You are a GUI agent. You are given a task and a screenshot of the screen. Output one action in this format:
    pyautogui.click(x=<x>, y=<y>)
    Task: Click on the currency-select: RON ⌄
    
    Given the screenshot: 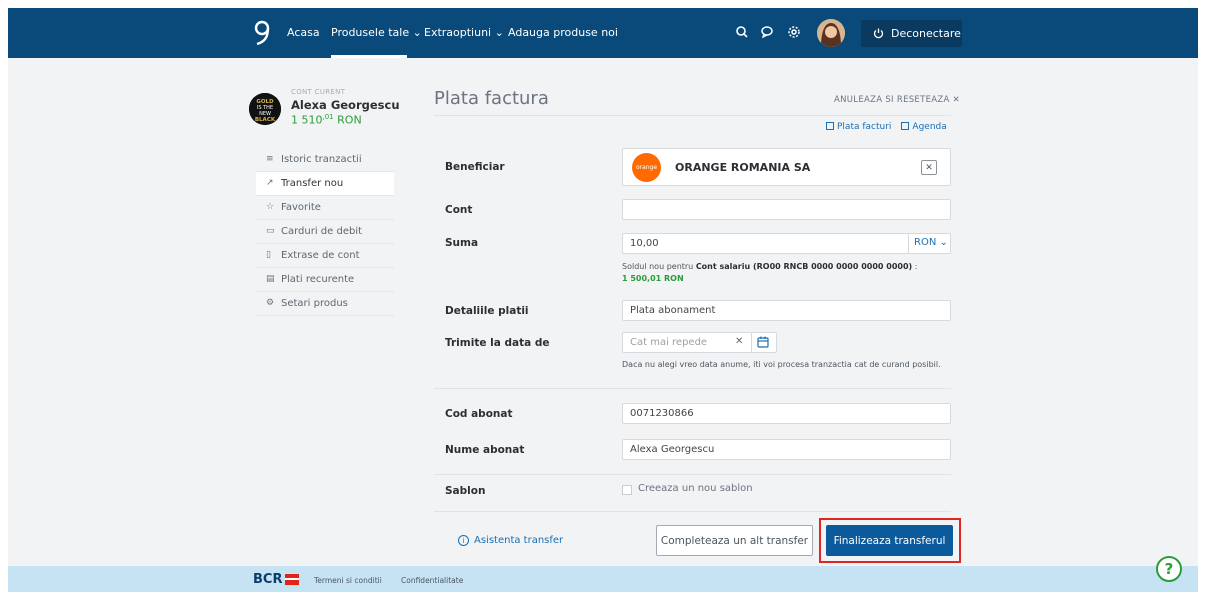 What is the action you would take?
    pyautogui.click(x=931, y=242)
    